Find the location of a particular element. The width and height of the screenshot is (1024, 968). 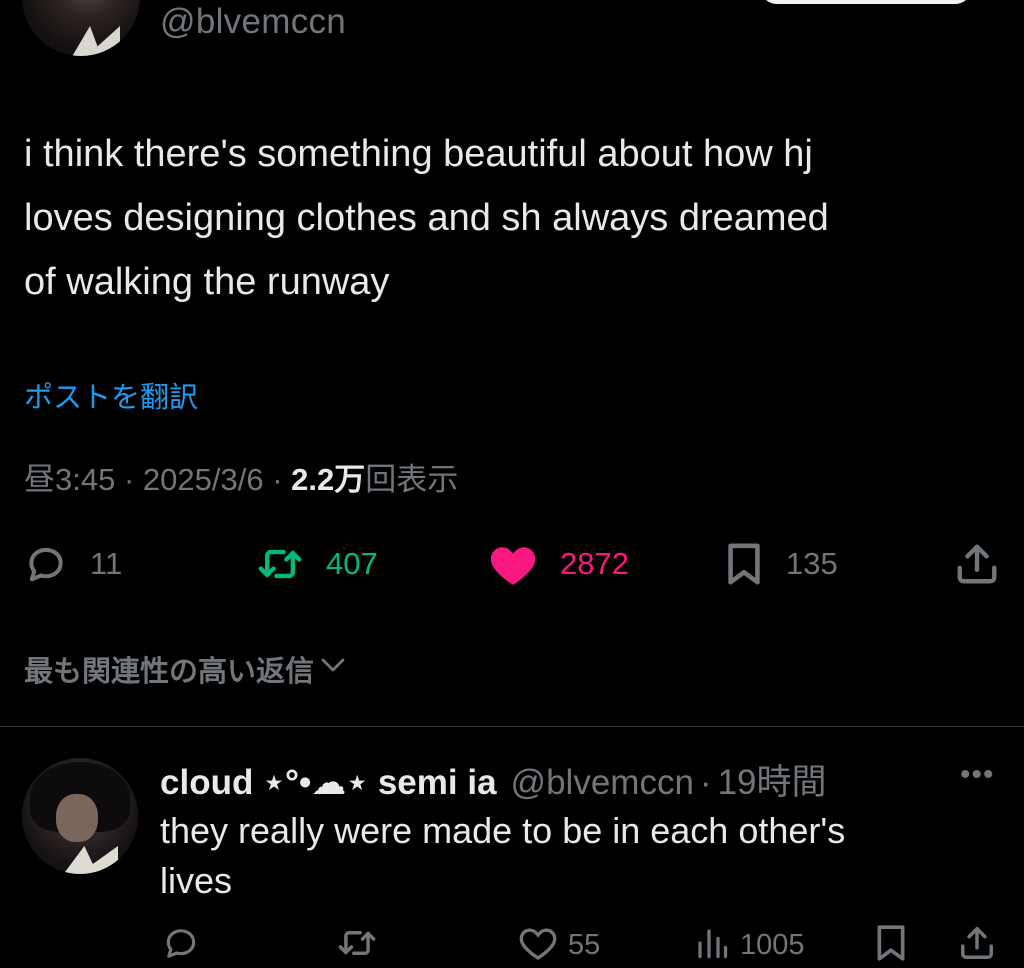

reply-bookmark-button is located at coordinates (891, 945).